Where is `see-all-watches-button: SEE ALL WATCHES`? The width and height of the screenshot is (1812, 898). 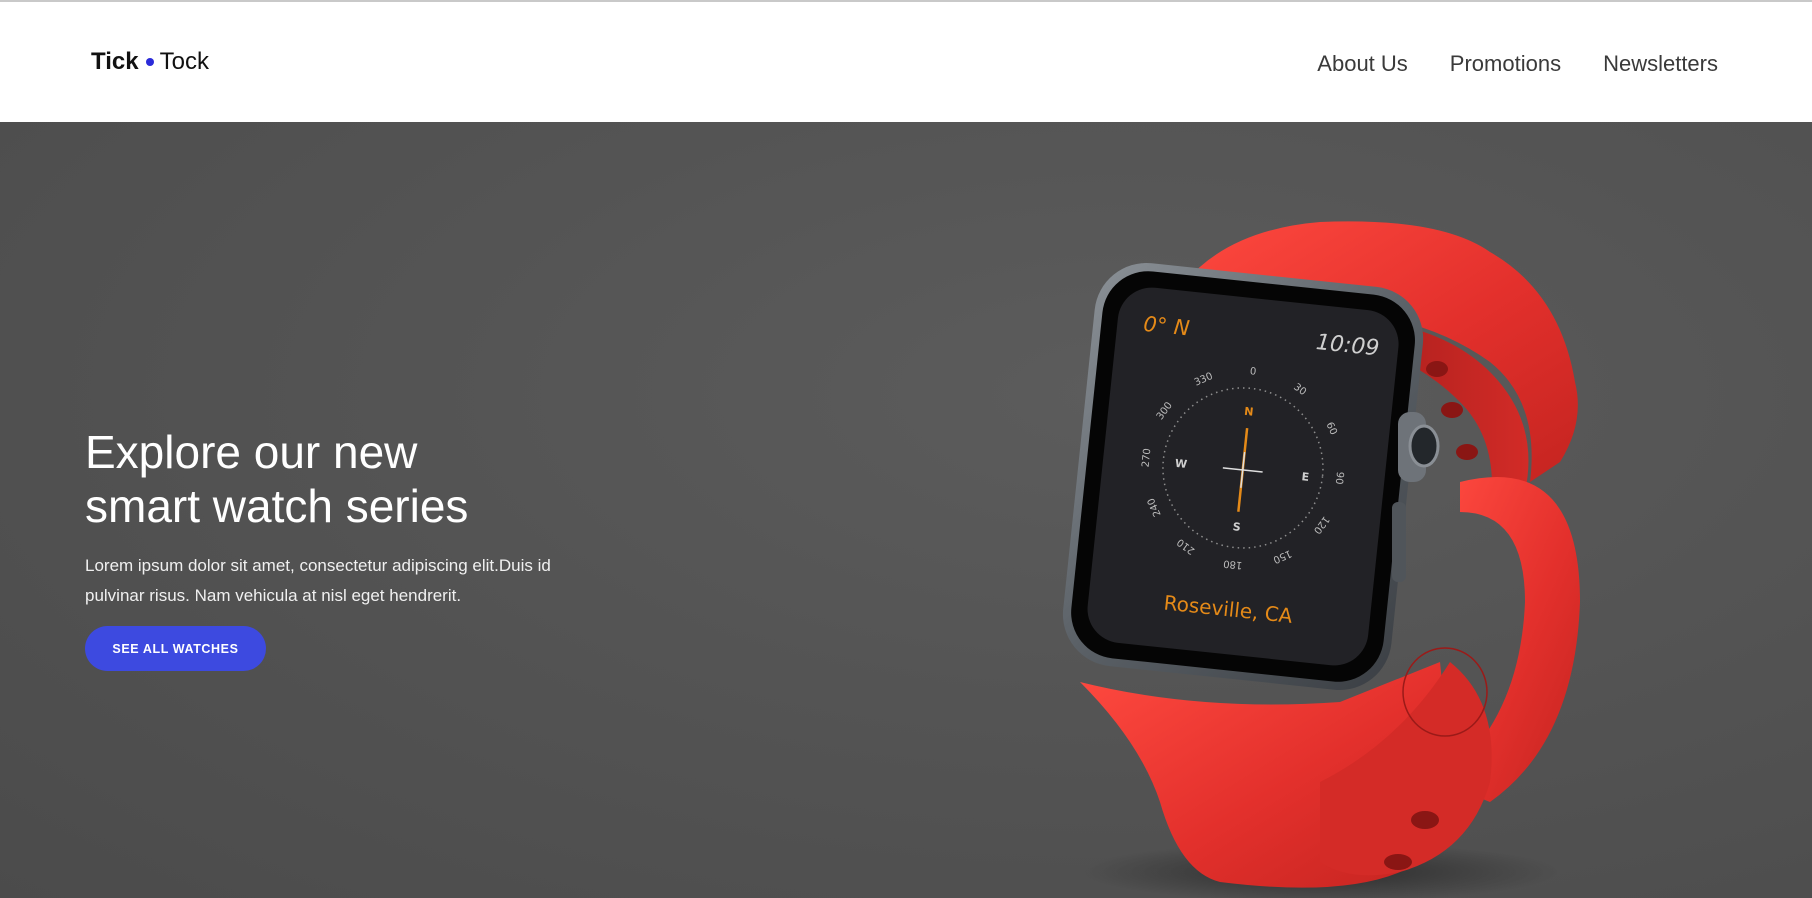 see-all-watches-button: SEE ALL WATCHES is located at coordinates (175, 648).